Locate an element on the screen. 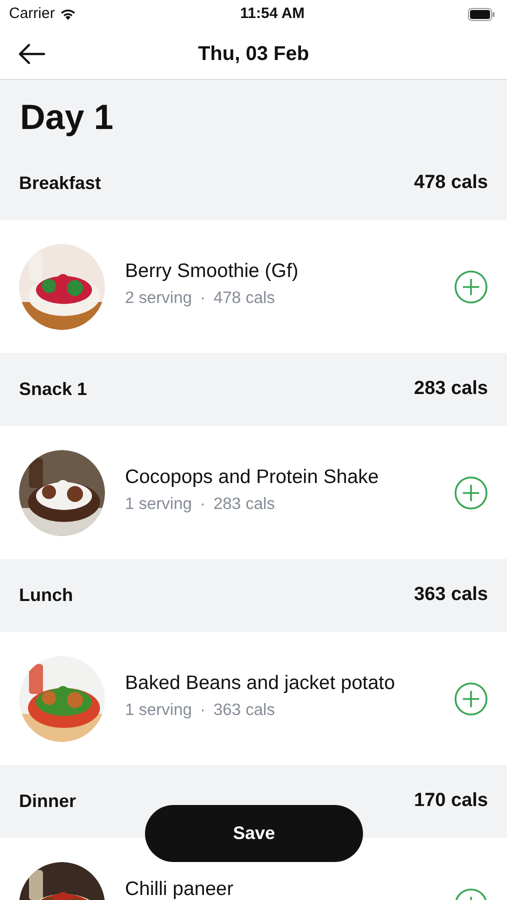  meal-title: Snack 1 is located at coordinates (53, 389).